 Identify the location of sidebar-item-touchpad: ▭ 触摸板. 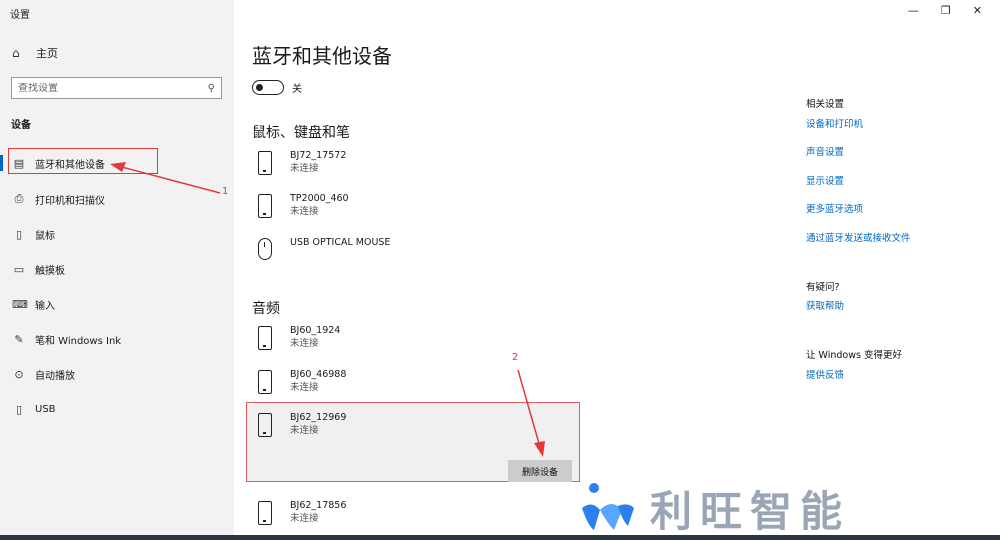
(117, 269).